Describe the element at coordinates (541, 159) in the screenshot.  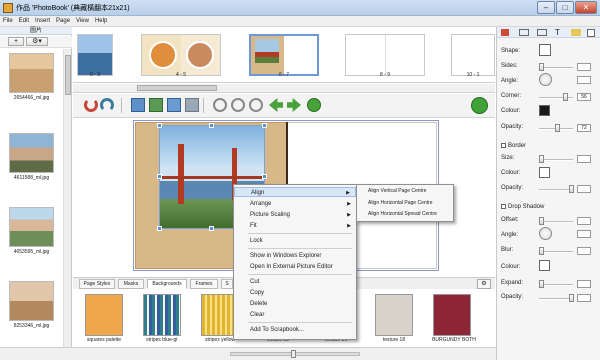
I see `border-size-knob` at that location.